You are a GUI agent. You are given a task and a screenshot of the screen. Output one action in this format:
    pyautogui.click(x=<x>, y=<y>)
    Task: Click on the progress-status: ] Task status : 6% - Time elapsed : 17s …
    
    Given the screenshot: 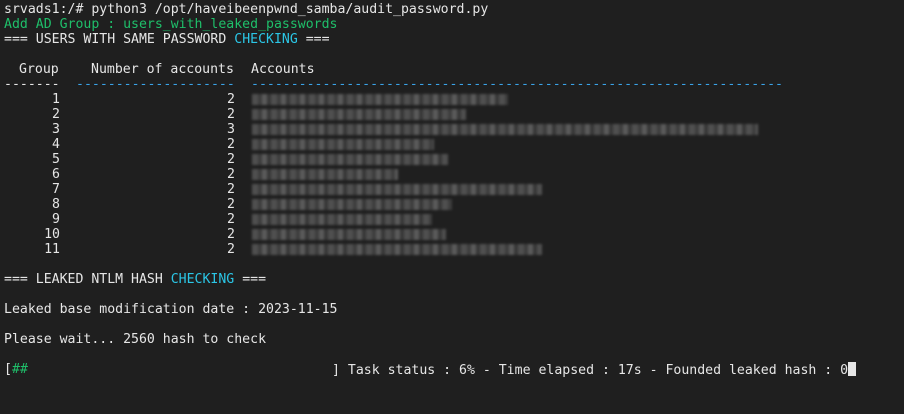 What is the action you would take?
    pyautogui.click(x=594, y=370)
    